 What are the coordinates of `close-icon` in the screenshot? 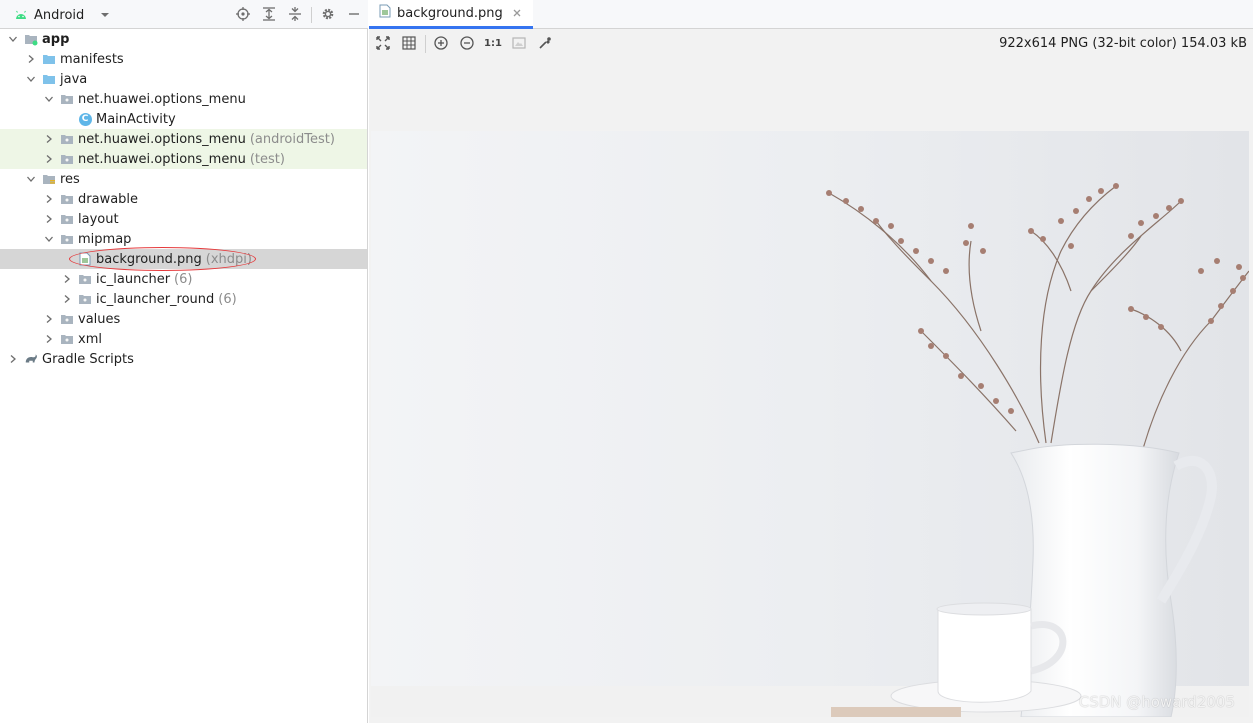 It's located at (517, 13).